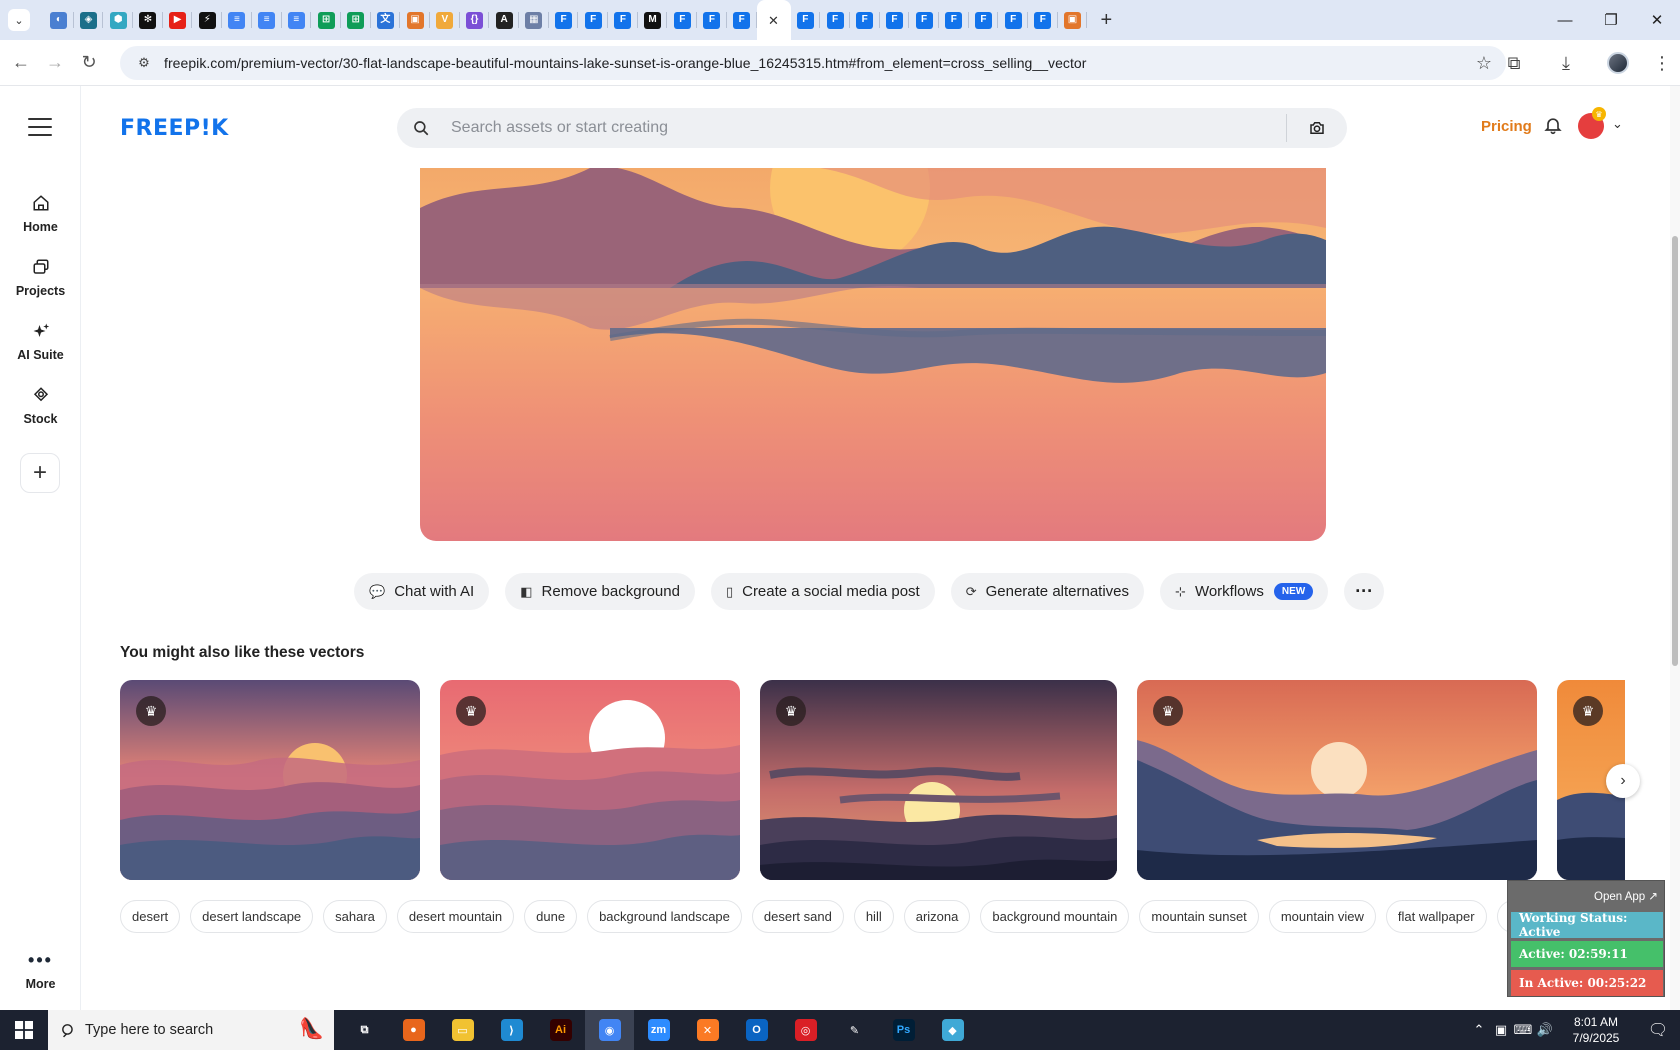 This screenshot has height=1050, width=1680. Describe the element at coordinates (89, 63) in the screenshot. I see `reload-button: ↻` at that location.